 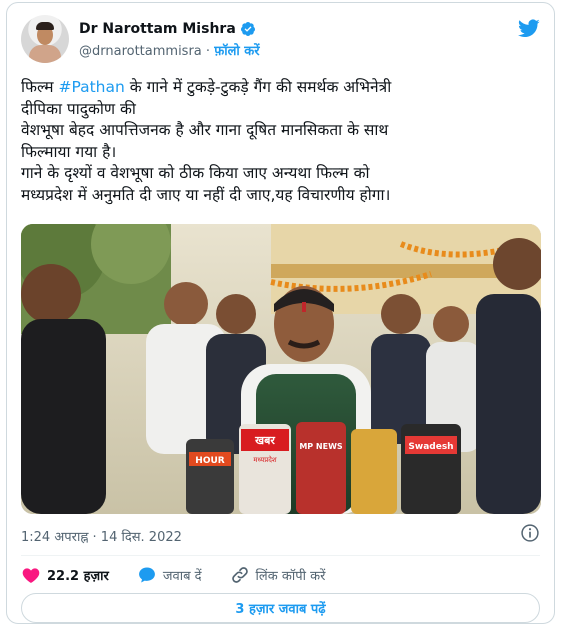 I want to click on like-count: 22.2 हज़ार, so click(x=78, y=576).